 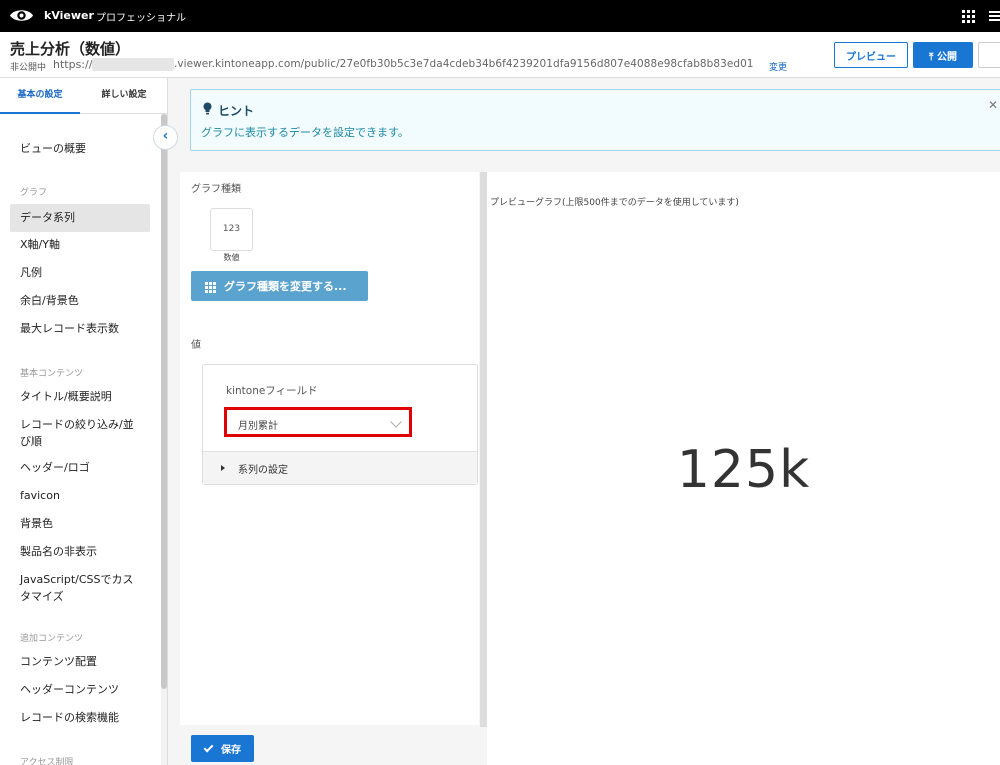 What do you see at coordinates (318, 422) in the screenshot?
I see `kintone-field-select: 月別累計` at bounding box center [318, 422].